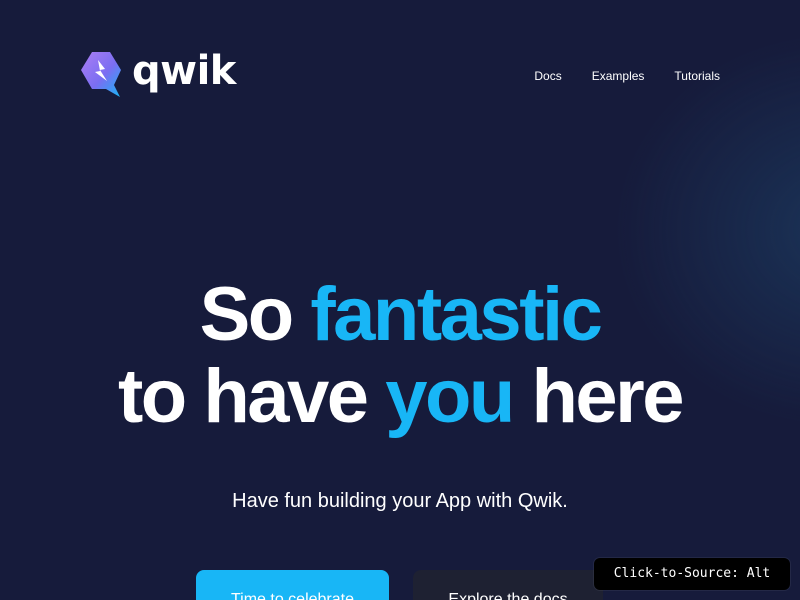 The image size is (800, 600). Describe the element at coordinates (508, 585) in the screenshot. I see `explore-docs-button: Explore the docs` at that location.